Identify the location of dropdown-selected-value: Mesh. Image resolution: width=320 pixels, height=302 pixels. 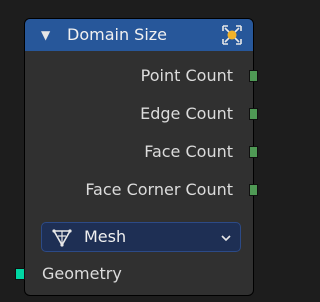
(105, 236).